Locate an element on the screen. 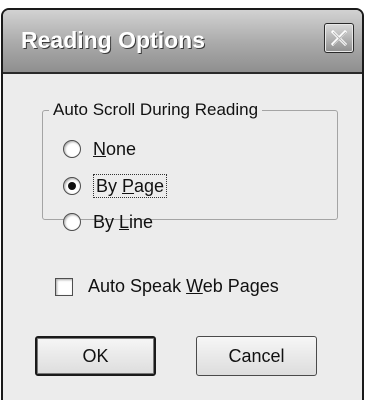  radio-label-by-page: By Page is located at coordinates (130, 186).